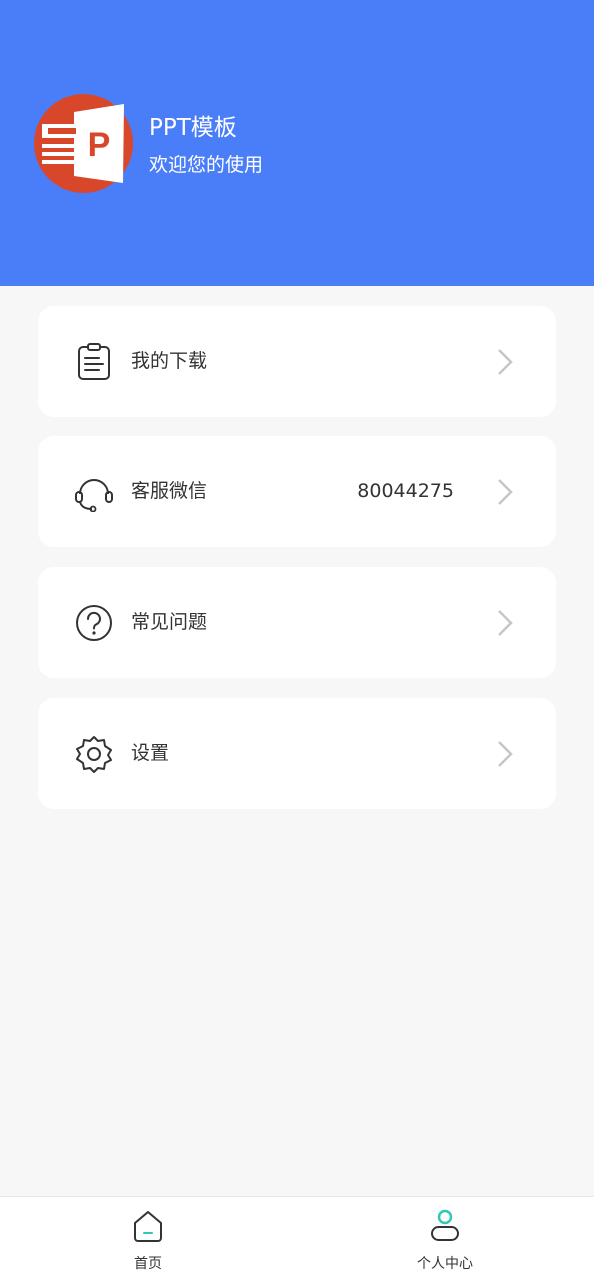  I want to click on menu-item-faq: 常见问题, so click(297, 622).